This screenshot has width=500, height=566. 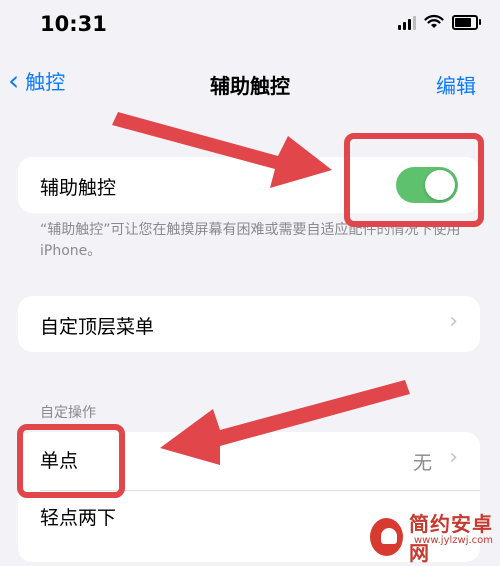 I want to click on watermark-url: www.jylzwj.com, so click(x=454, y=540).